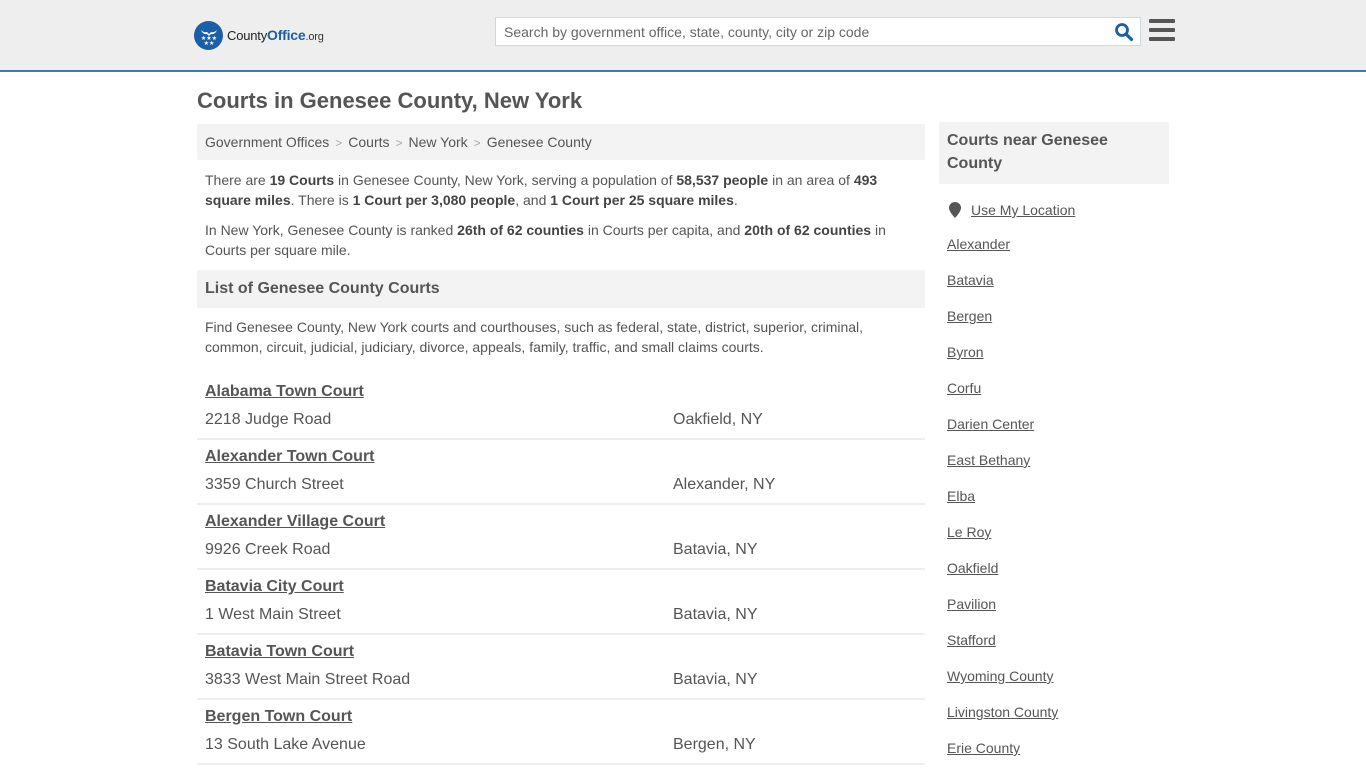  Describe the element at coordinates (275, 35) in the screenshot. I see `logo-text: CountyOffice.org` at that location.